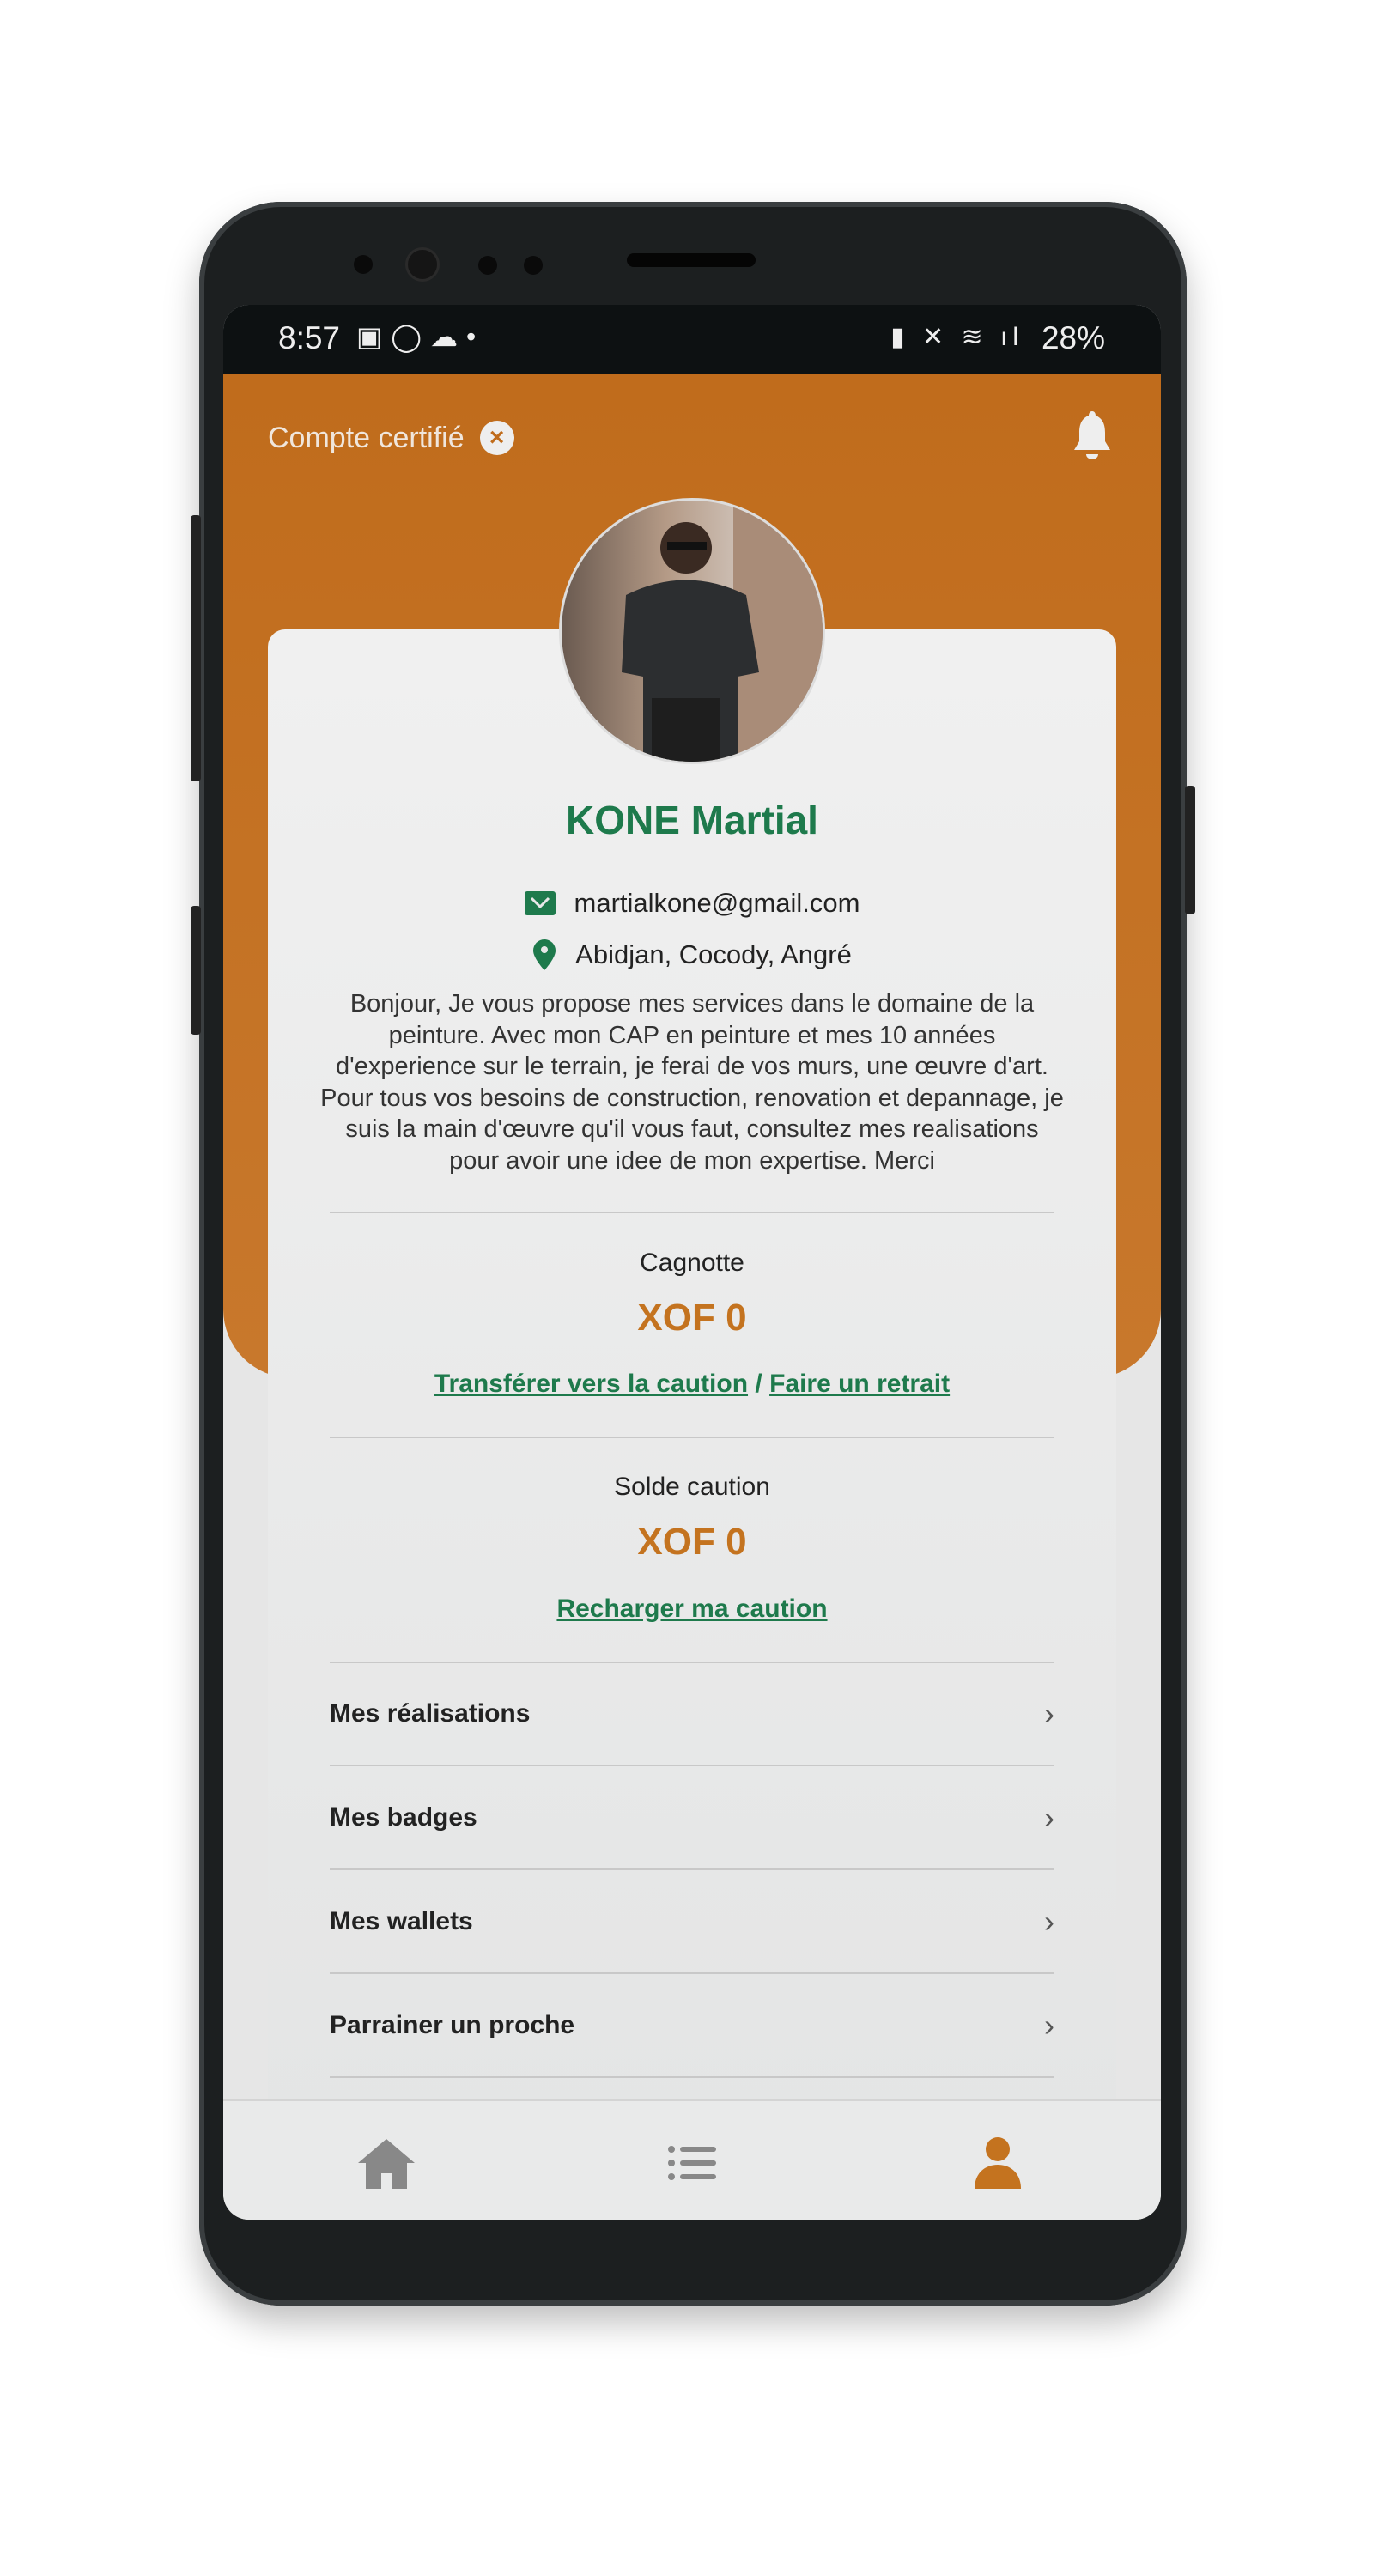  I want to click on power-button, so click(1190, 850).